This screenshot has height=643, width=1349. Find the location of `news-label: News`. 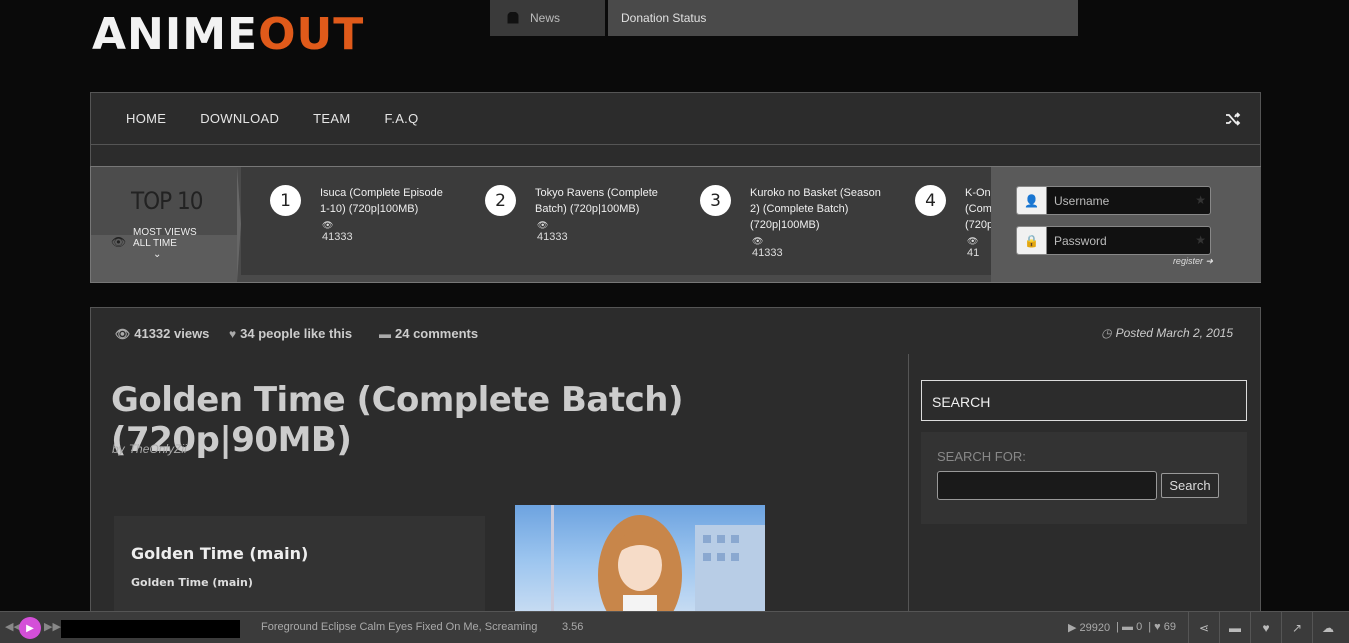

news-label: News is located at coordinates (545, 18).